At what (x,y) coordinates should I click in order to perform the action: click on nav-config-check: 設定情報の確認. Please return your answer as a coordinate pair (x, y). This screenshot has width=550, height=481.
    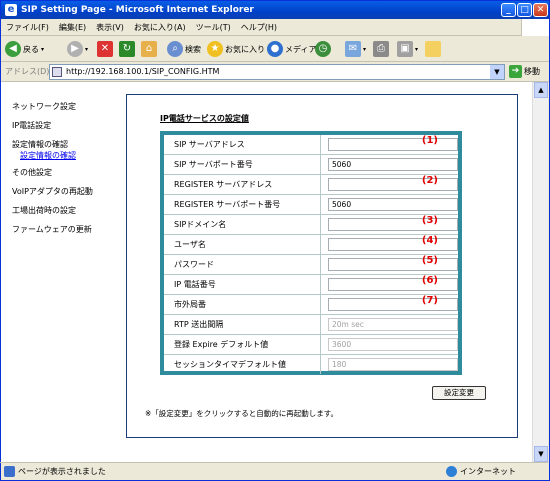
    Looking at the image, I should click on (52, 144).